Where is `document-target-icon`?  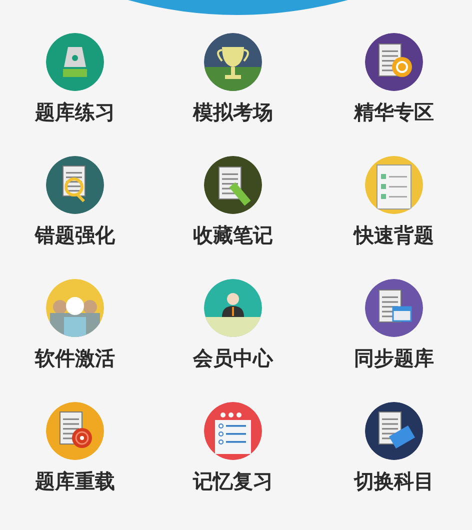
document-target-icon is located at coordinates (75, 431).